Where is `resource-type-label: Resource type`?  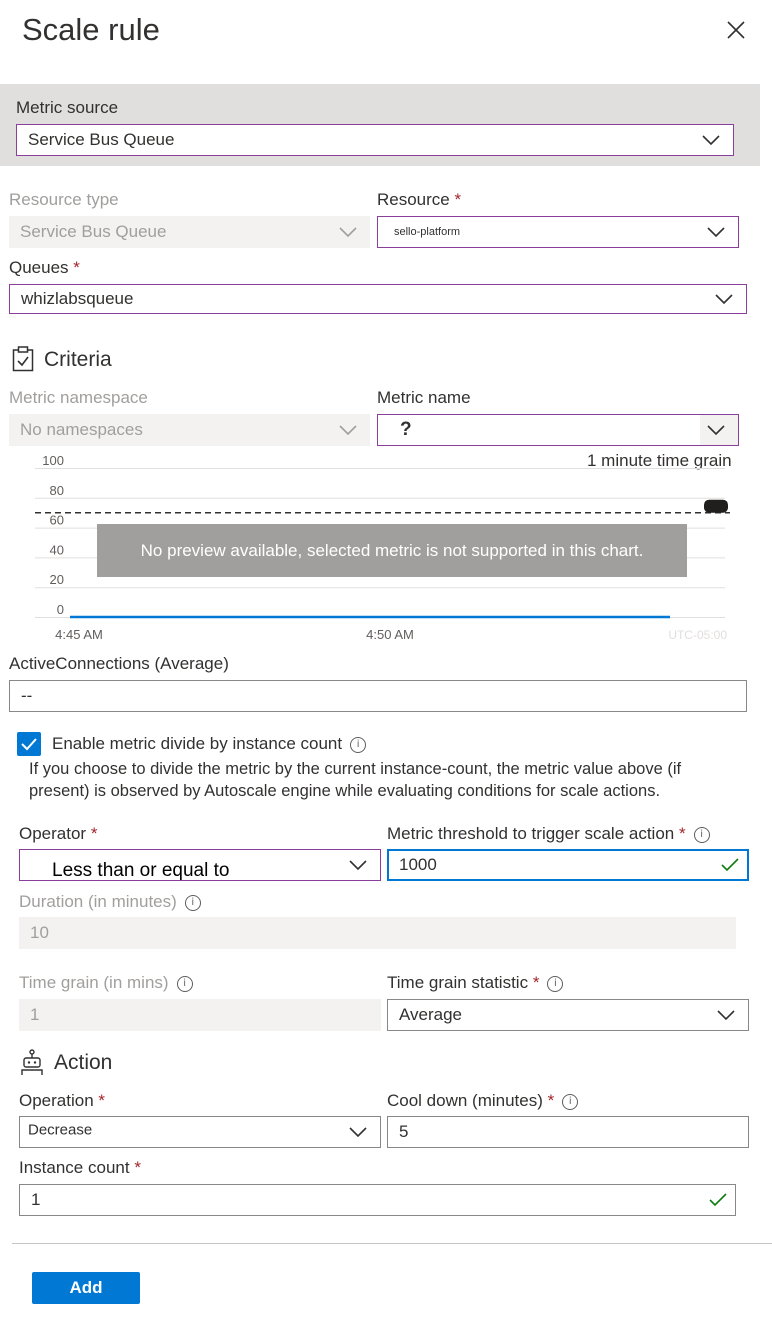 resource-type-label: Resource type is located at coordinates (64, 199).